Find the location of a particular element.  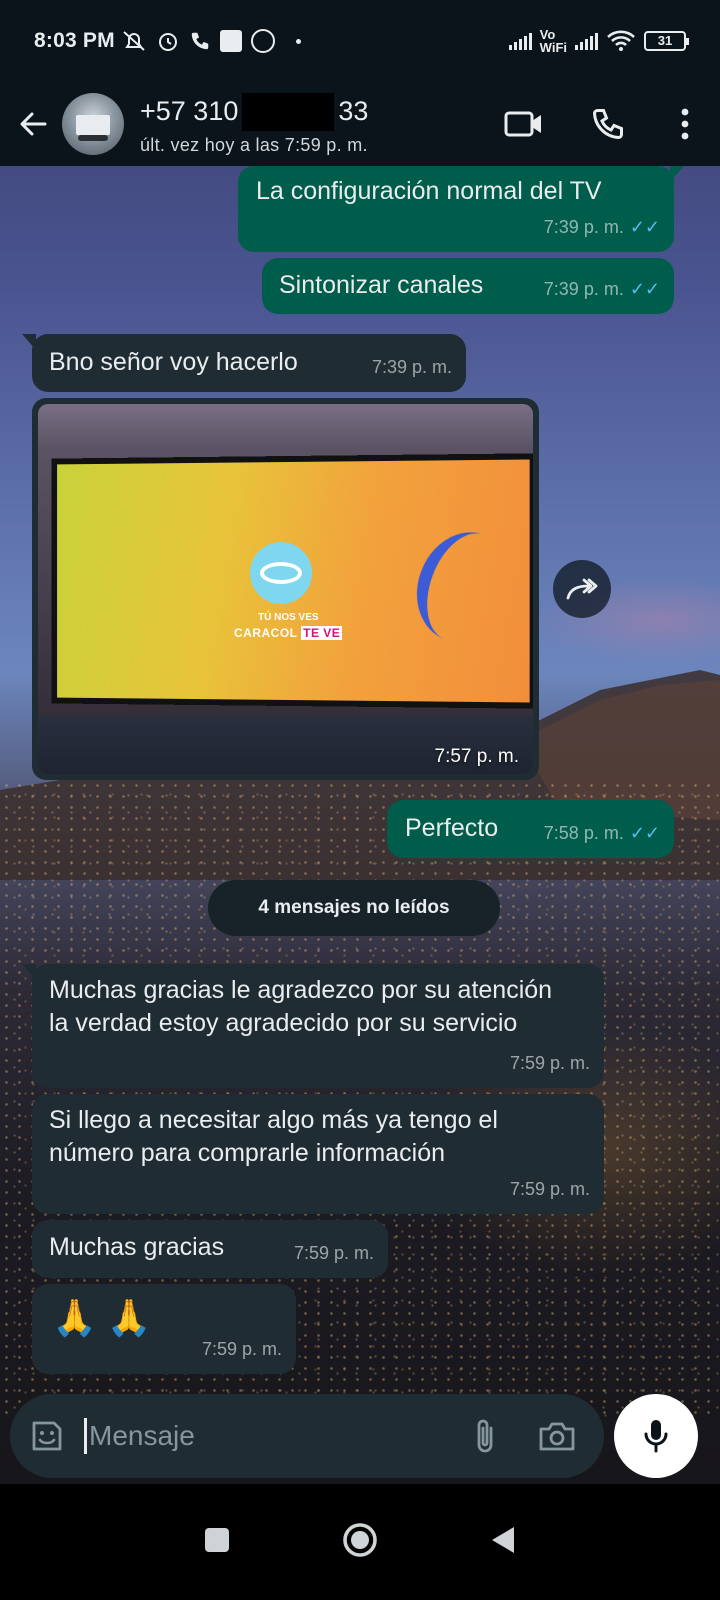

contact-info: +57 310 33 últ. vez hoy a las 7:59 p. m. is located at coordinates (254, 124).